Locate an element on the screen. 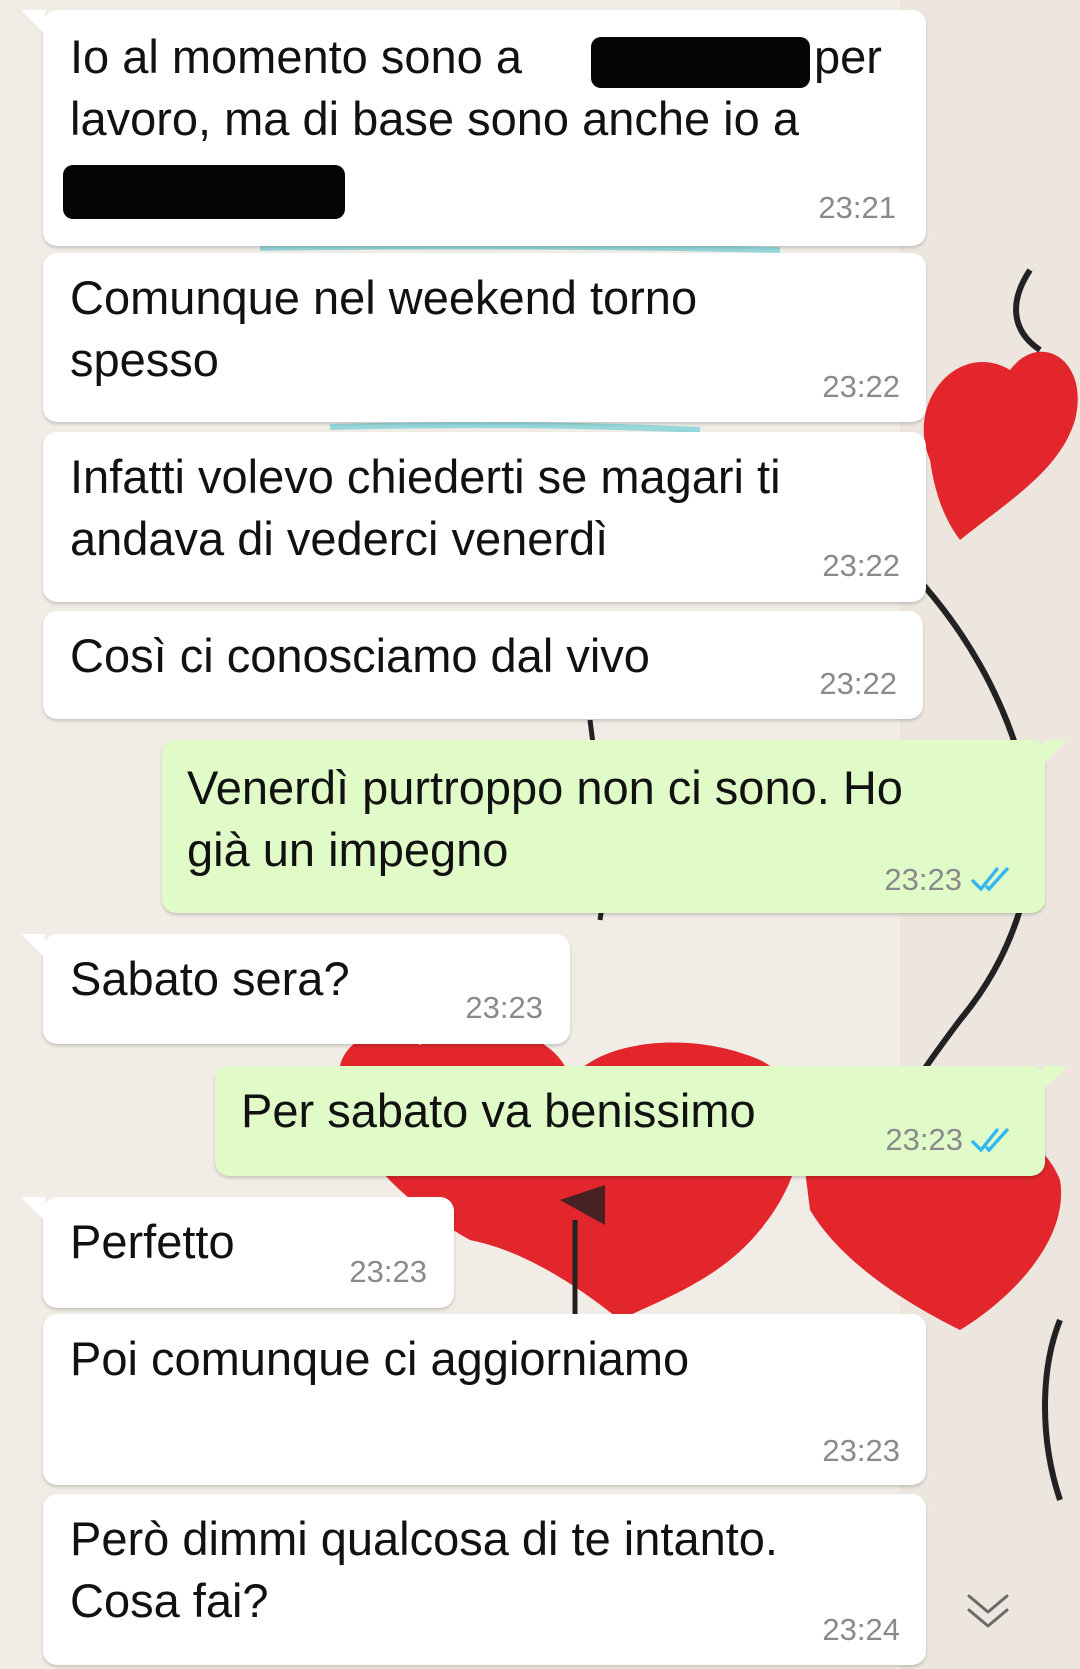 The image size is (1080, 1669). message-text: Così ci conosciamo dal vivo is located at coordinates (360, 655).